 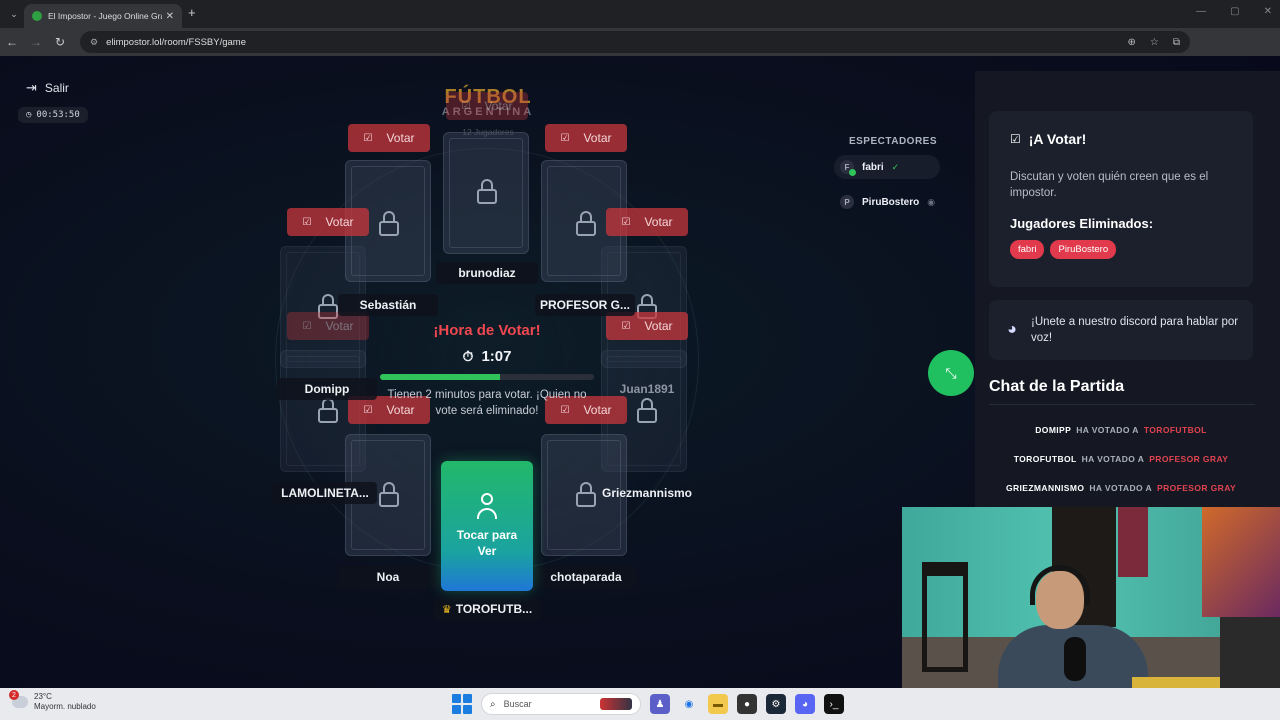 I want to click on window-controls: — ▢ ✕, so click(x=1234, y=11).